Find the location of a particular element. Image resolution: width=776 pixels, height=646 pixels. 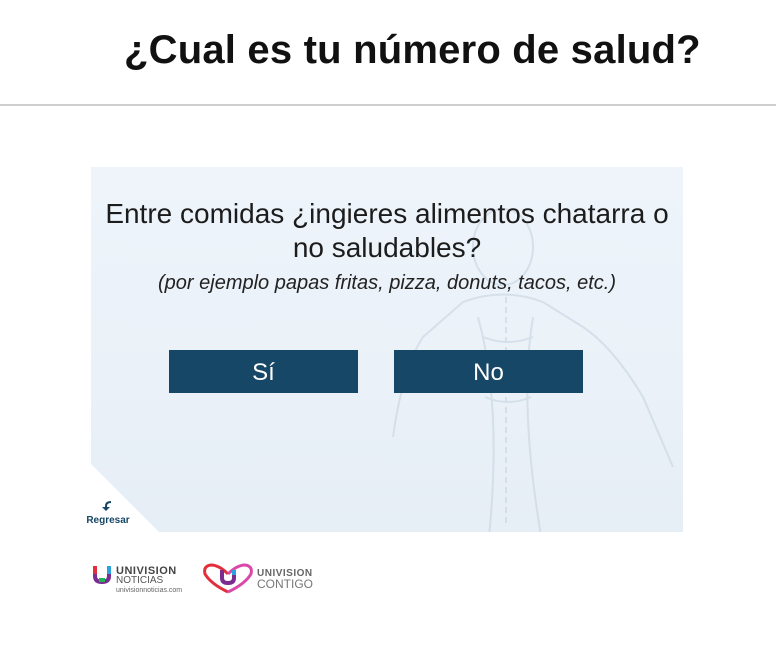

page-title: ¿Cual es tu número de salud? is located at coordinates (412, 50).